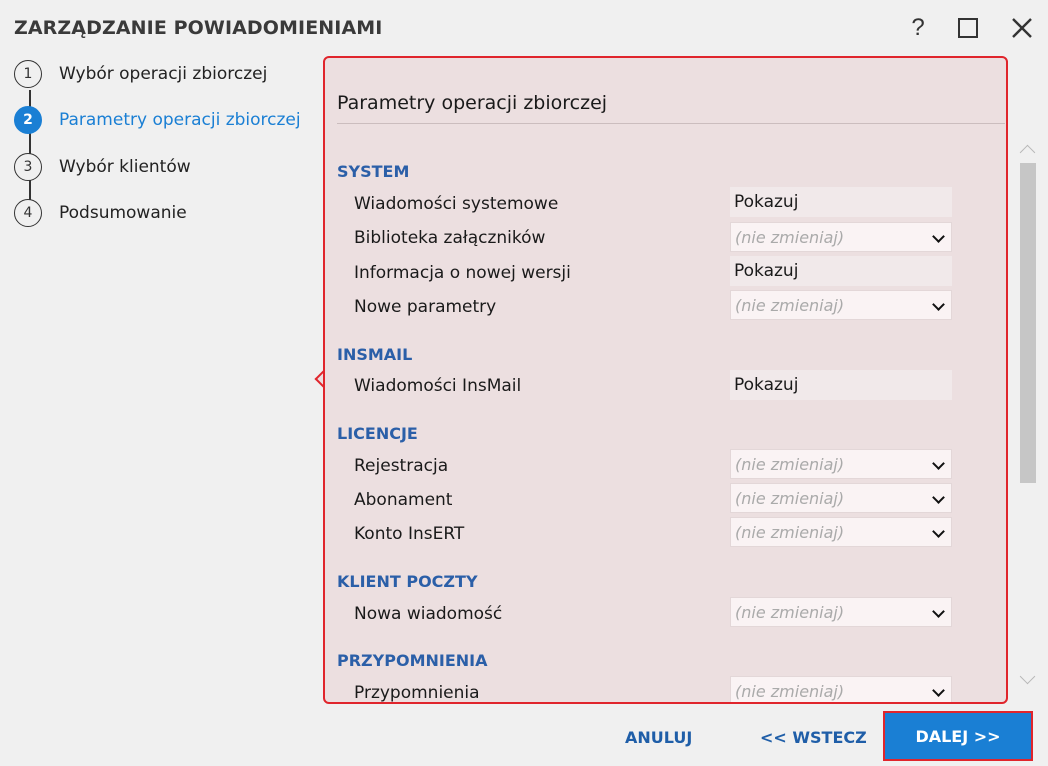 The image size is (1048, 766). What do you see at coordinates (407, 581) in the screenshot?
I see `section-heading: KLIENT POCZTY` at bounding box center [407, 581].